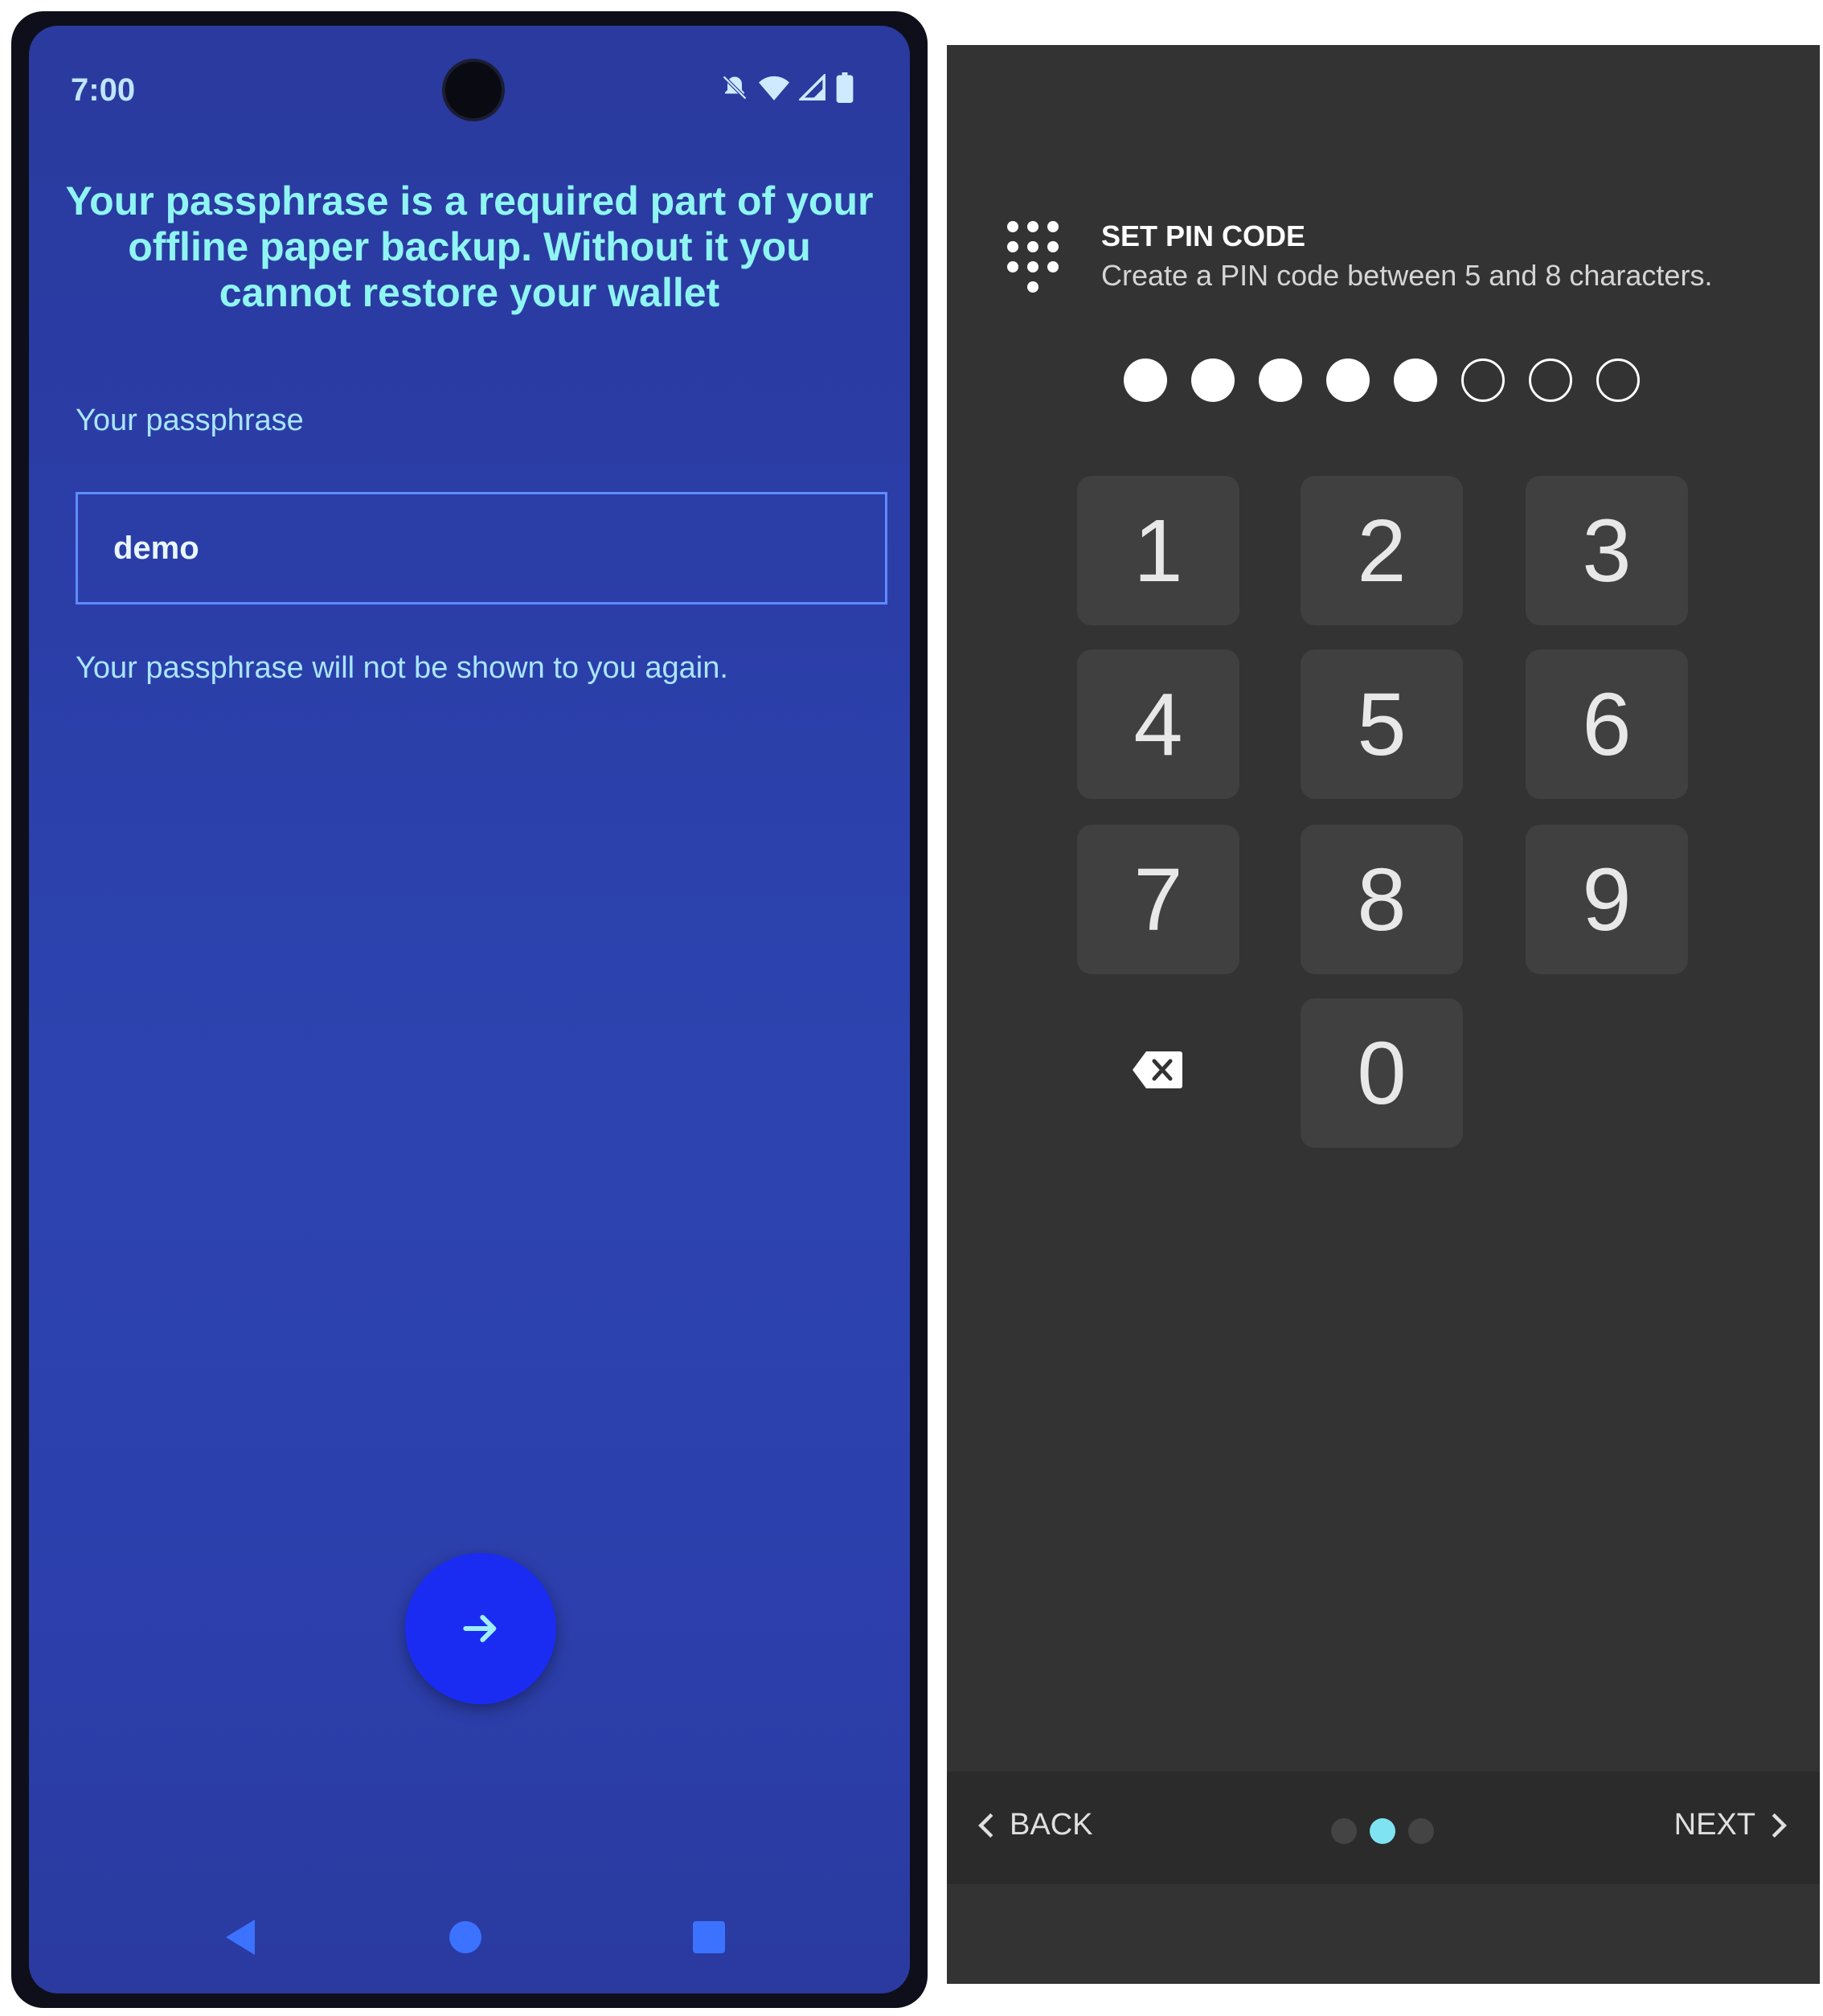  What do you see at coordinates (190, 420) in the screenshot?
I see `passphrase-label: Your passphrase` at bounding box center [190, 420].